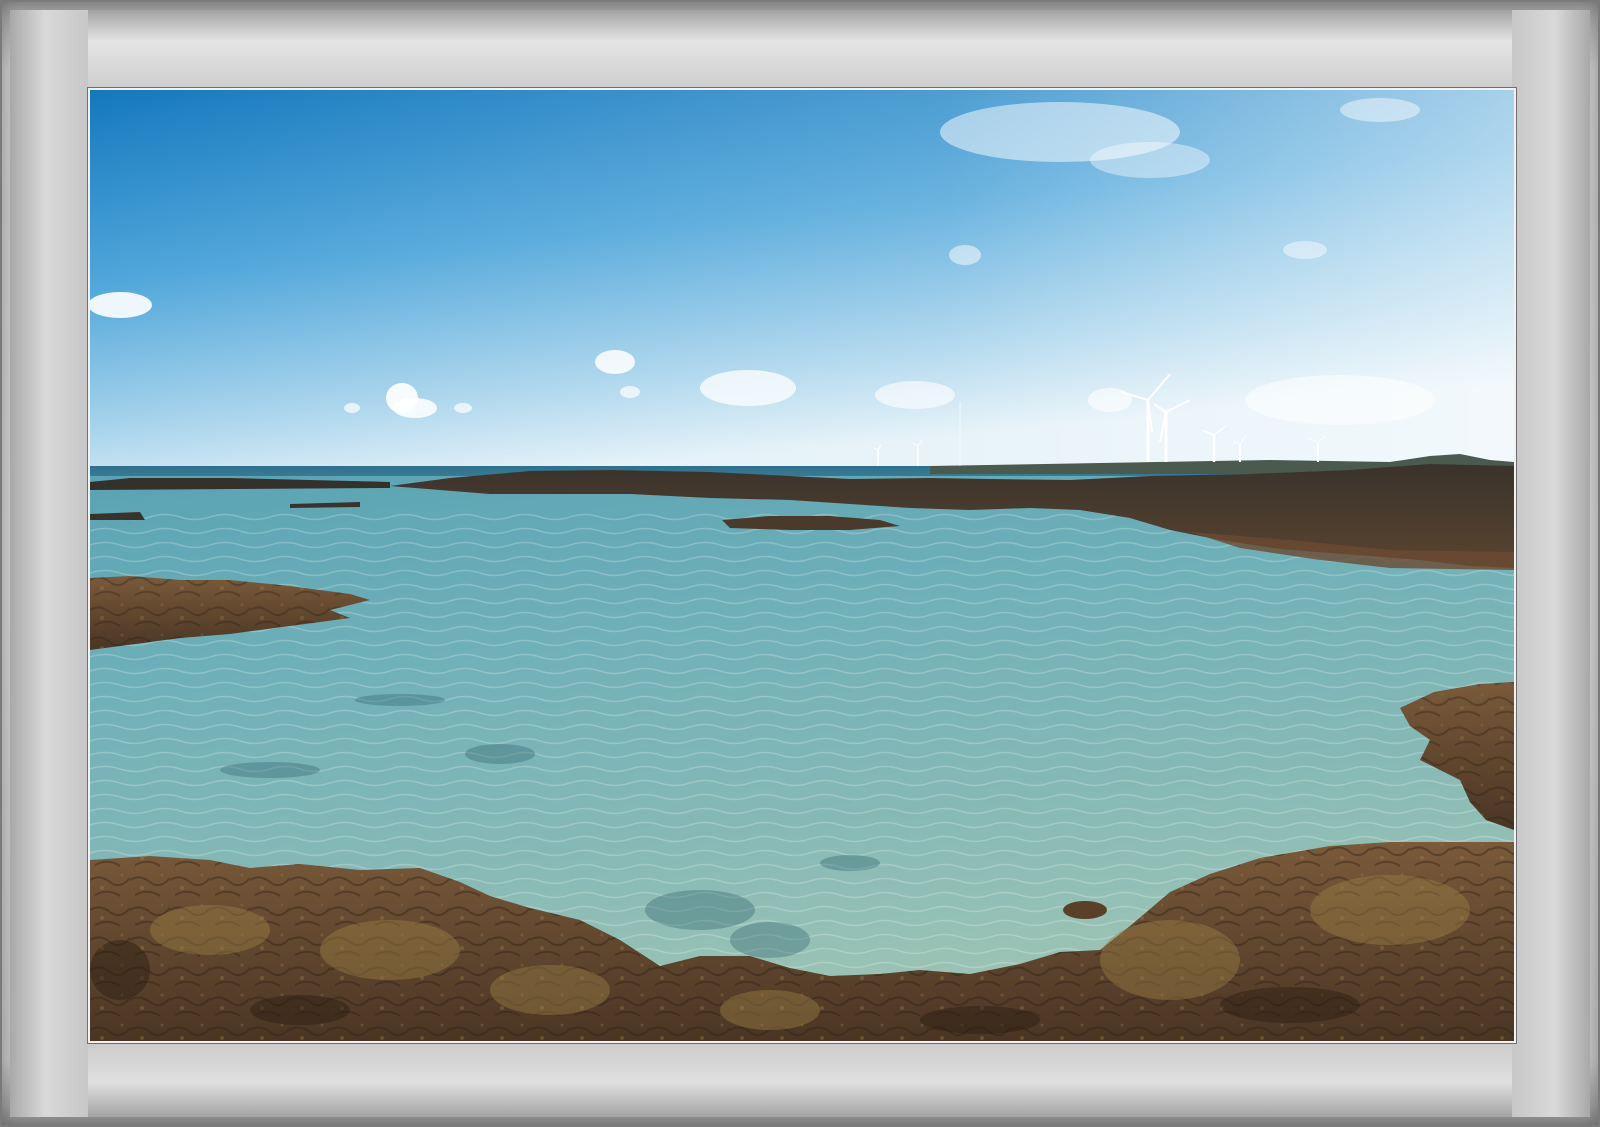 Image resolution: width=1600 pixels, height=1127 pixels. Describe the element at coordinates (49, 563) in the screenshot. I see `frame-bevel-left` at that location.